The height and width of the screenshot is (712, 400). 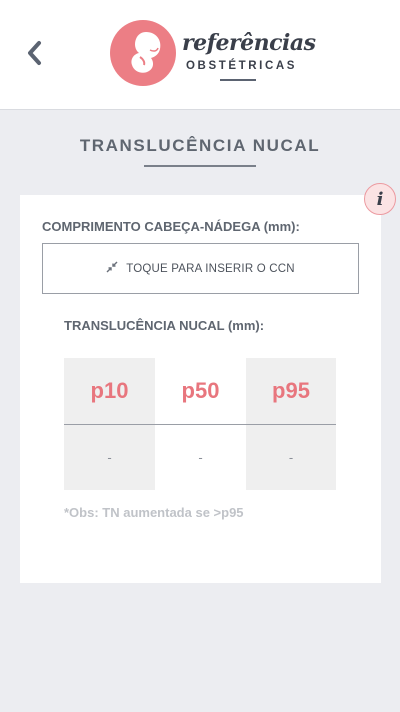 What do you see at coordinates (200, 390) in the screenshot?
I see `percentile-header: p50` at bounding box center [200, 390].